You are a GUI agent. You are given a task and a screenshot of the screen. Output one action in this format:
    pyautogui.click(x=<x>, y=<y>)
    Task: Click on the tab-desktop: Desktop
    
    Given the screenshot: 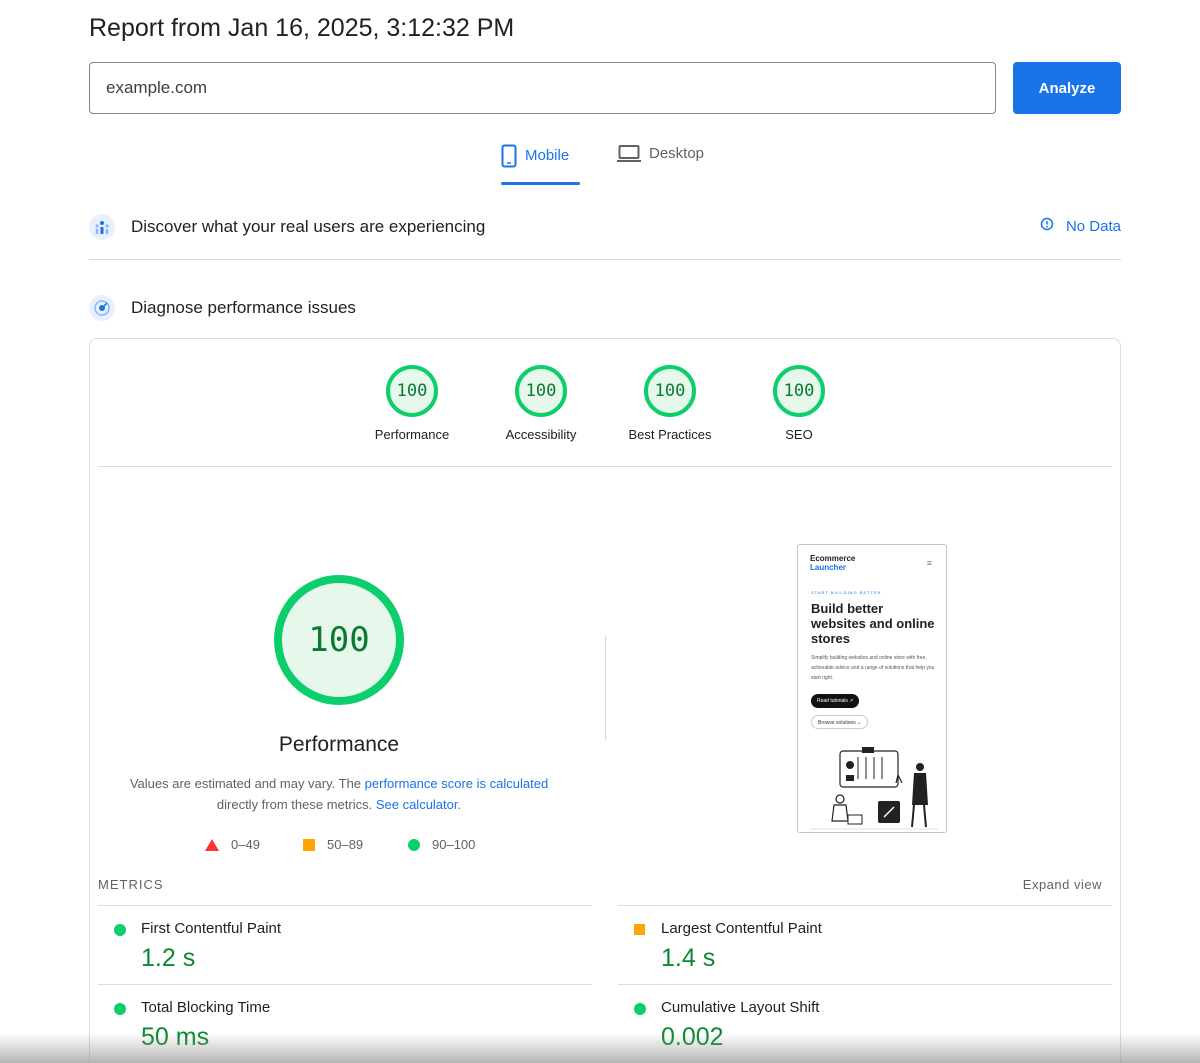 What is the action you would take?
    pyautogui.click(x=660, y=165)
    